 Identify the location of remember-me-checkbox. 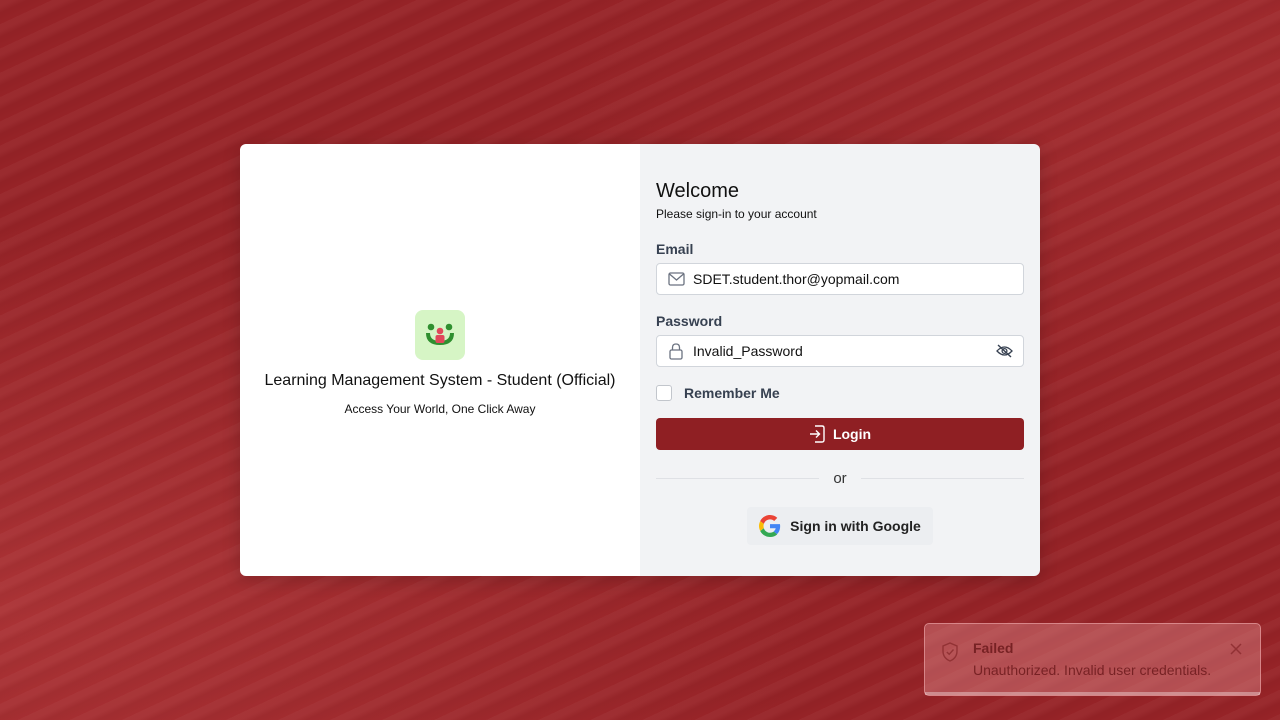
(664, 393).